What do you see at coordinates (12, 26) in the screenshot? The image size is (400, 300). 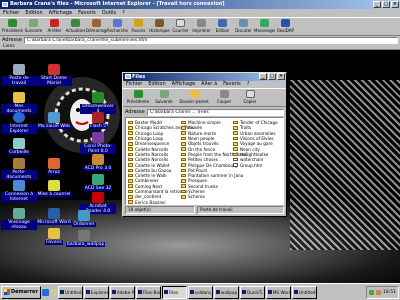 I see `back-button: Précédente` at bounding box center [12, 26].